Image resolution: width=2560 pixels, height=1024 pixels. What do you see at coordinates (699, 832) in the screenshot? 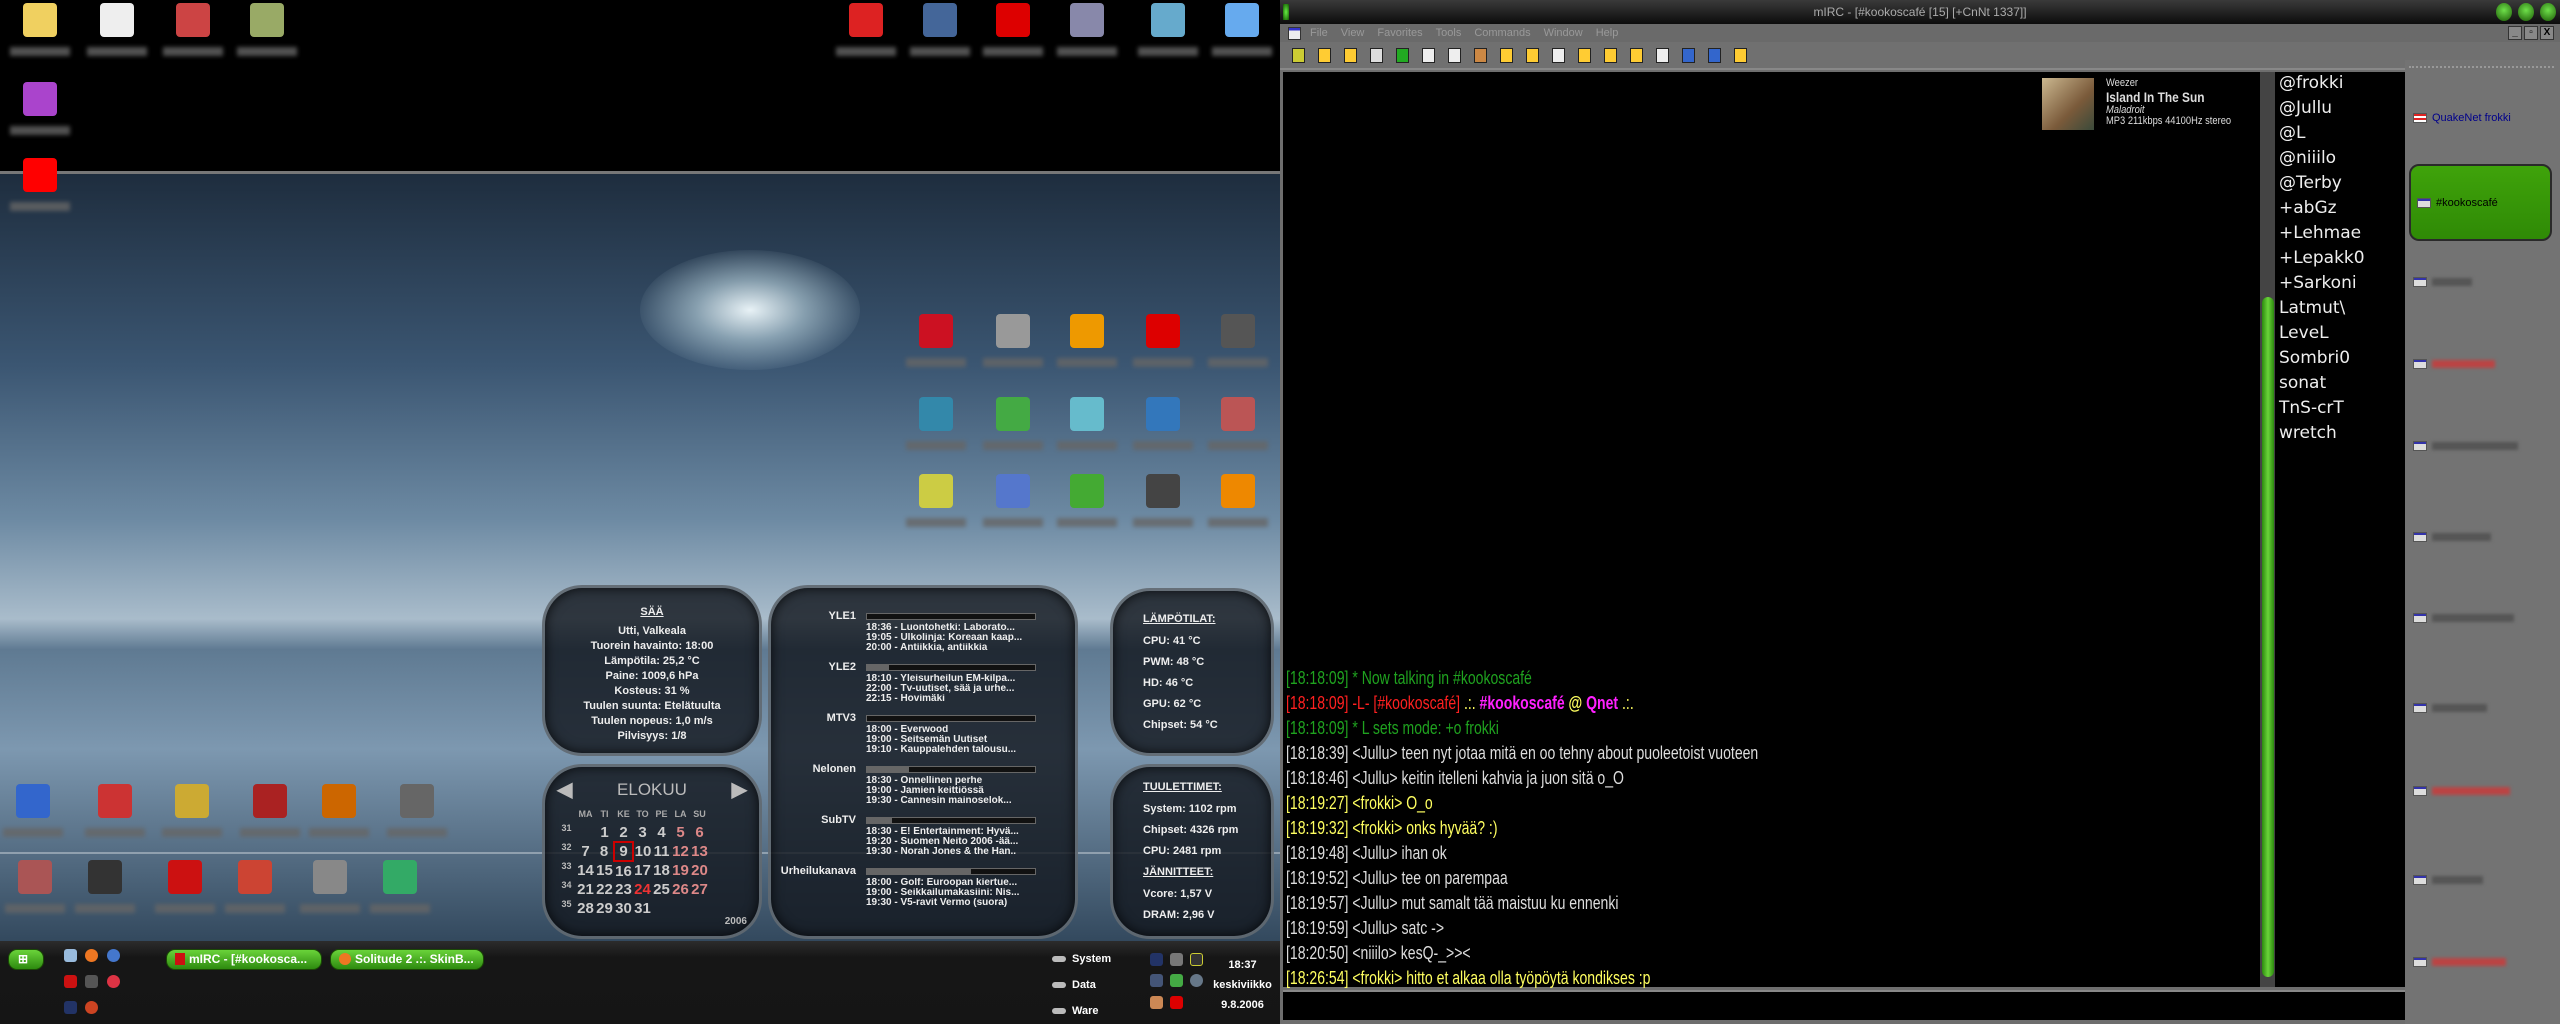
I see `calendar-day: 6` at bounding box center [699, 832].